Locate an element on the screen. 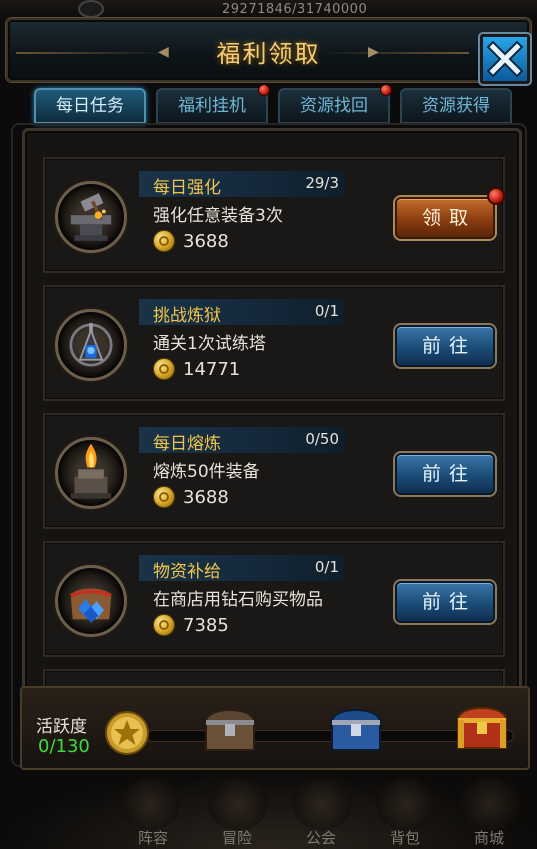  gold-chest-icon is located at coordinates (482, 728).